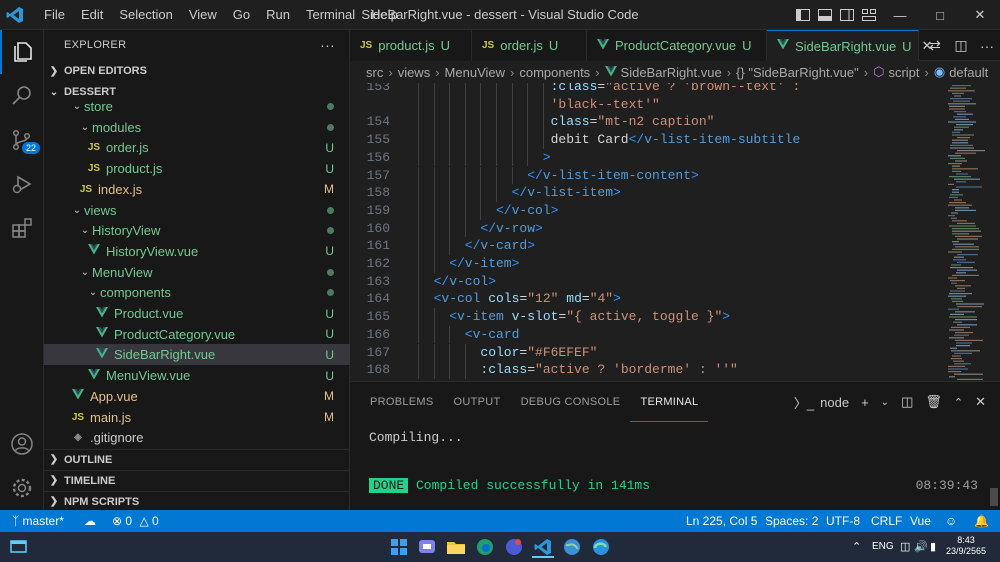  I want to click on breadcrumb-item: {} "SideBarRight.vue", so click(797, 72).